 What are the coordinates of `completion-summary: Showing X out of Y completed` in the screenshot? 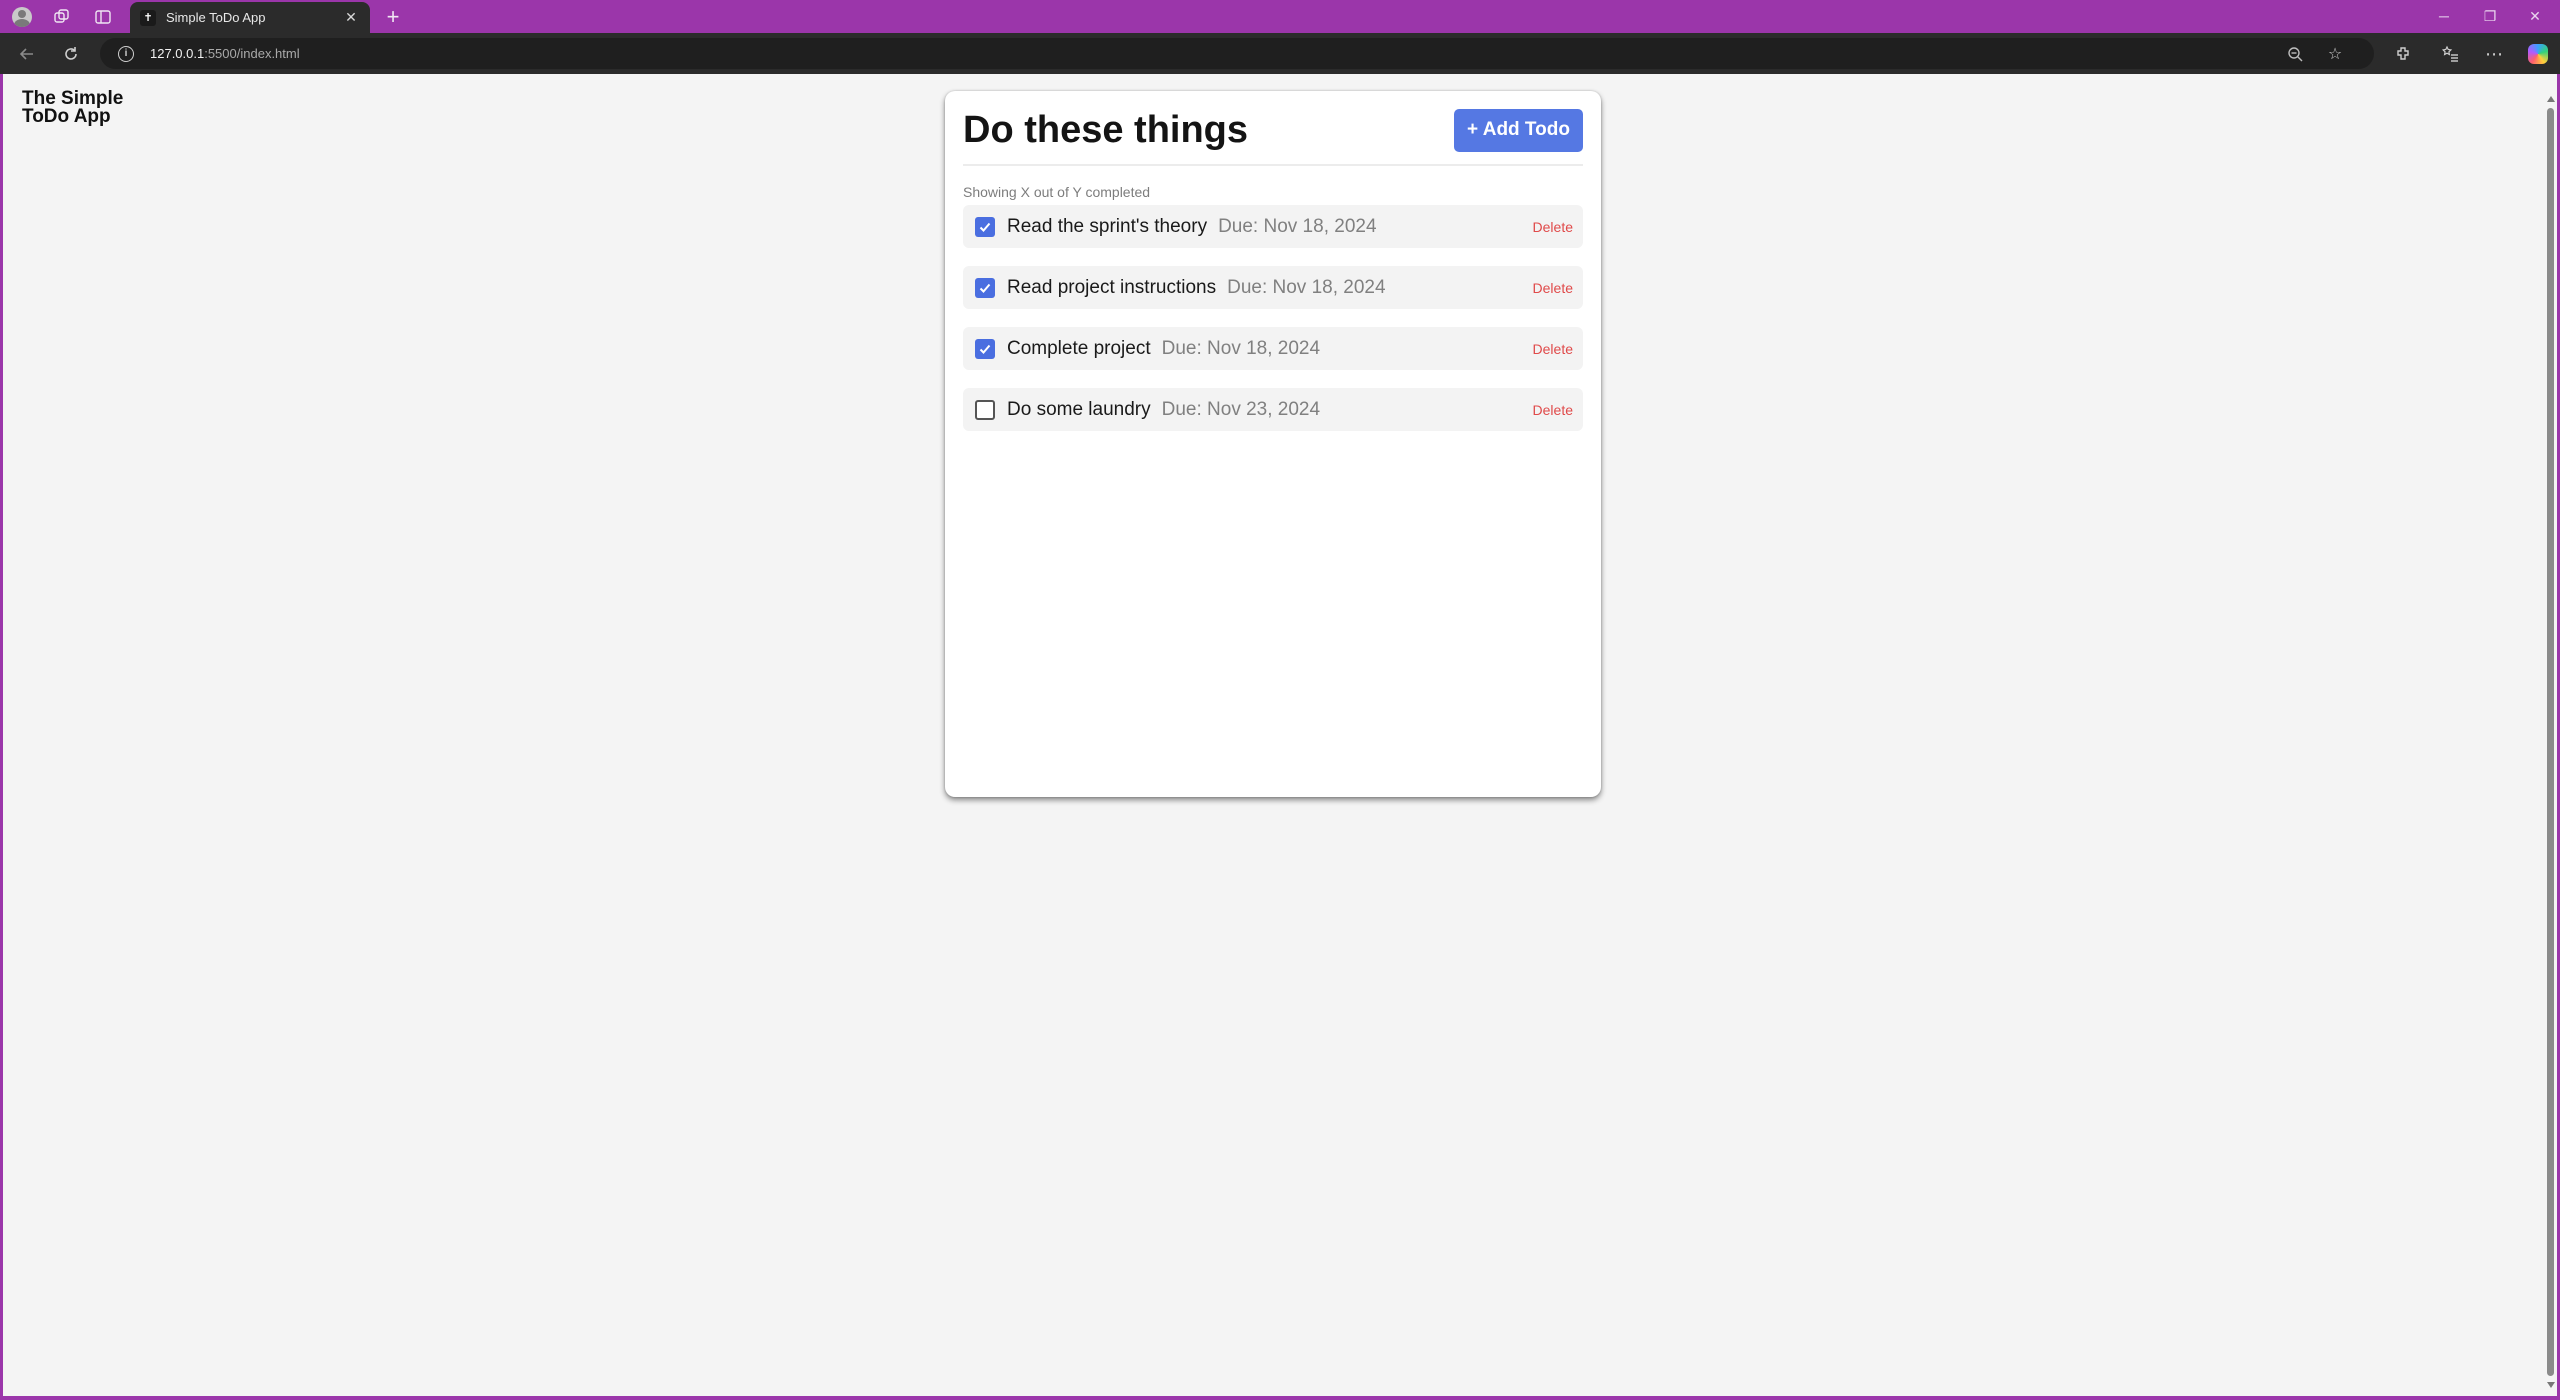 It's located at (1057, 192).